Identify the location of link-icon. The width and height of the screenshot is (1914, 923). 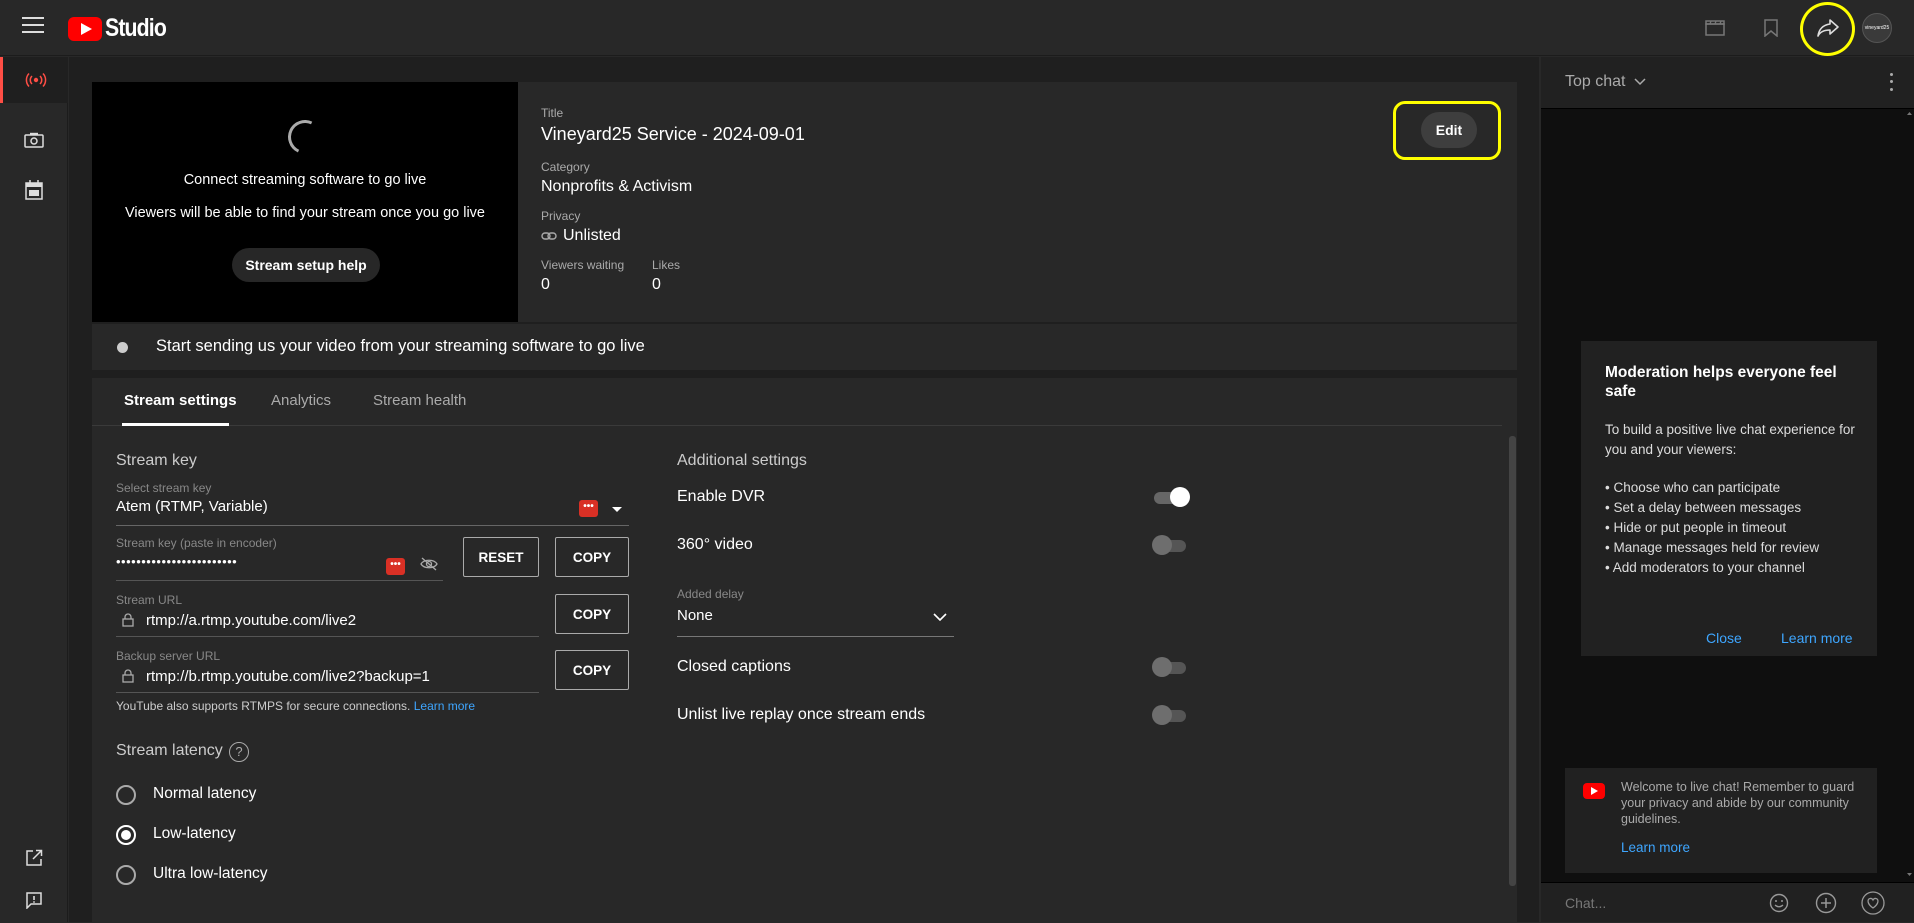
(549, 236).